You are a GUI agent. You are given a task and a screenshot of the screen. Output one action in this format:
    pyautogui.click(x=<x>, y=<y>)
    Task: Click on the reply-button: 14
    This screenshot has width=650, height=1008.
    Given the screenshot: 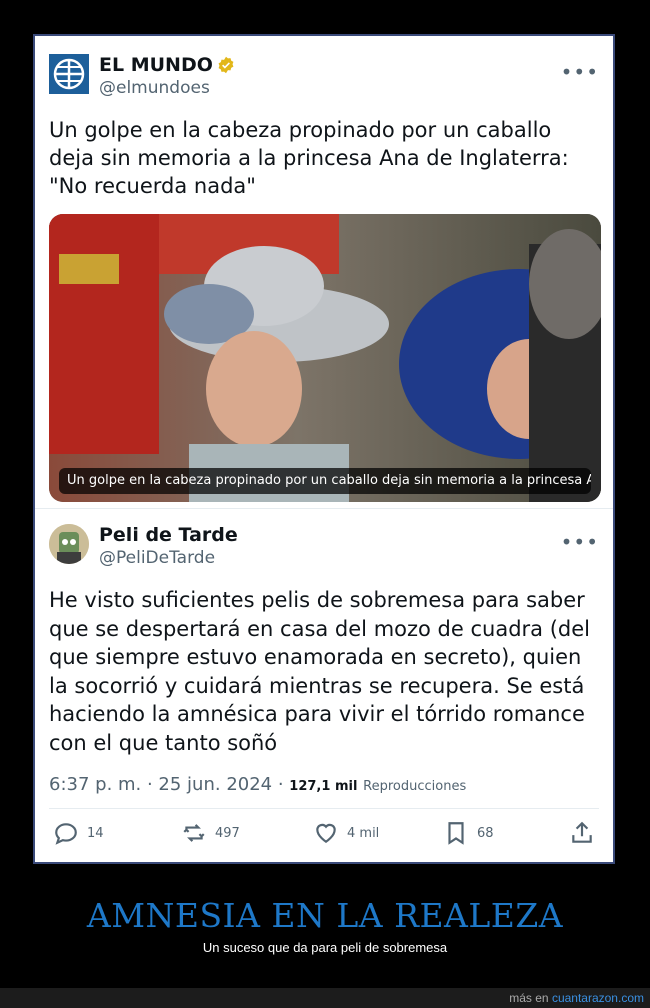 What is the action you would take?
    pyautogui.click(x=78, y=833)
    